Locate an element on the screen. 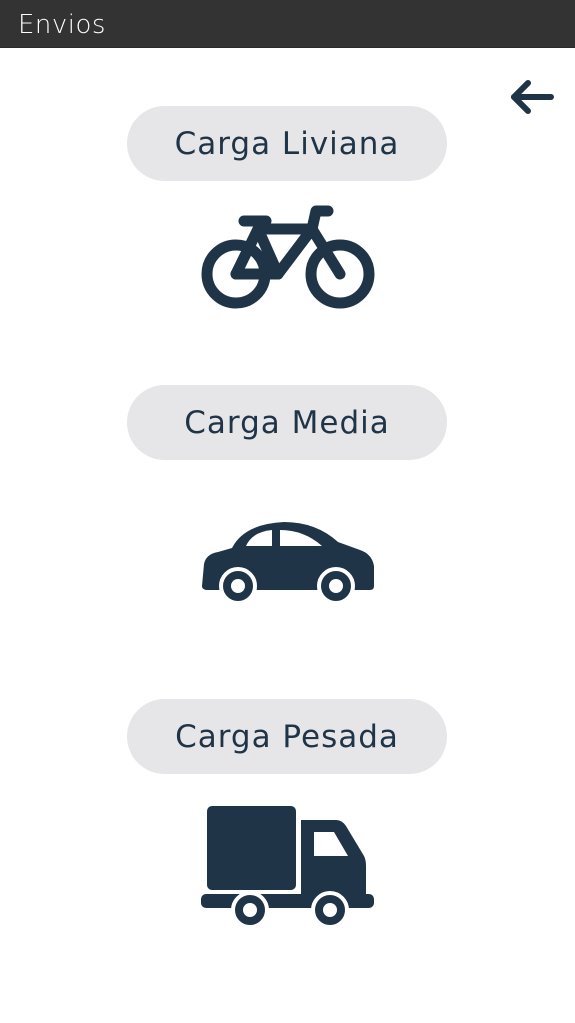 This screenshot has width=575, height=1023. carga-media-label: Carga Media is located at coordinates (287, 422).